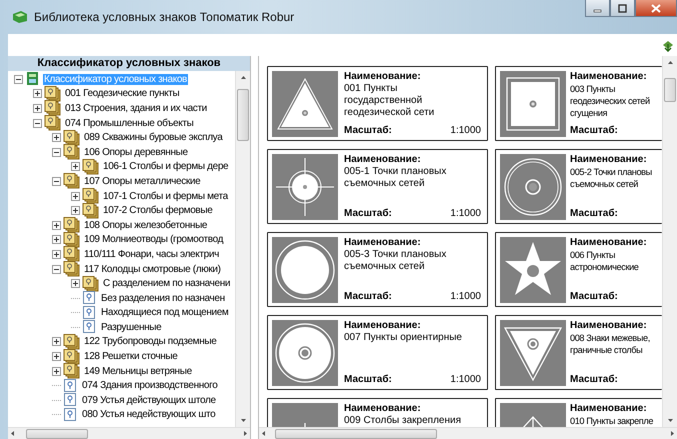  What do you see at coordinates (165, 17) in the screenshot?
I see `window-title: Библиотека условных знаков Топоматик Robur` at bounding box center [165, 17].